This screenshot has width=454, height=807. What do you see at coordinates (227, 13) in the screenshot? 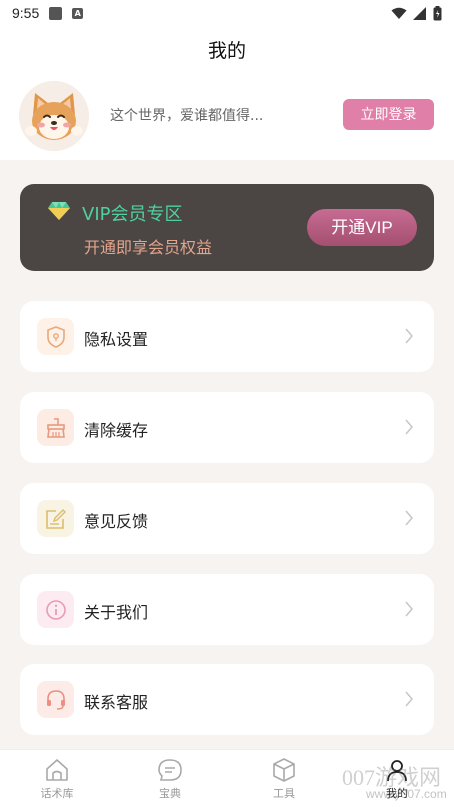
I see `status-bar: 9:55 A` at bounding box center [227, 13].